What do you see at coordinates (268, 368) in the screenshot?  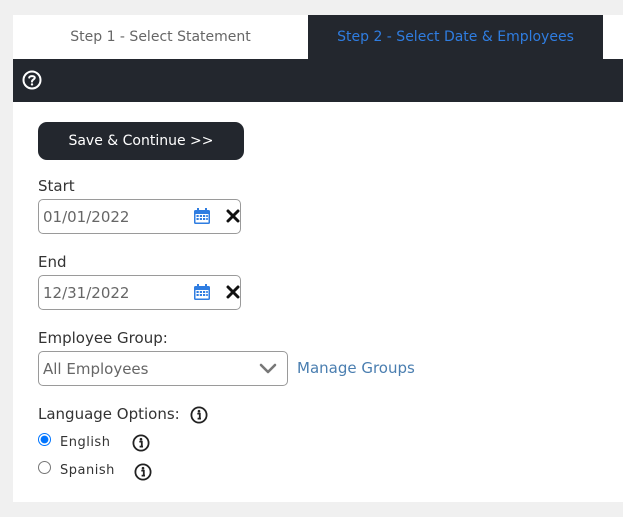 I see `chevron-down-icon` at bounding box center [268, 368].